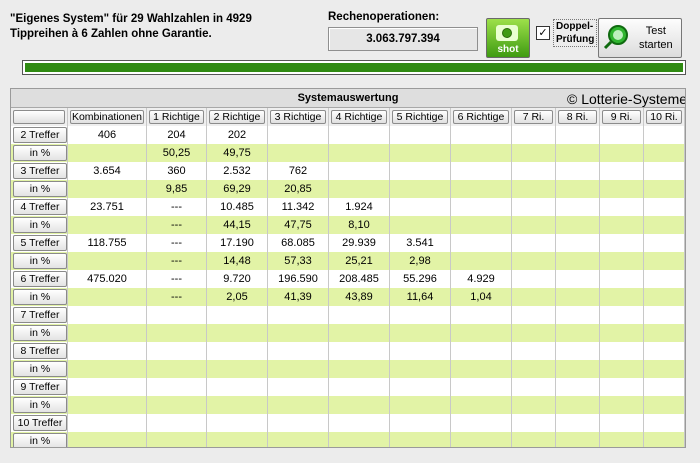  What do you see at coordinates (543, 33) in the screenshot?
I see `double-check-checkbox: ✓` at bounding box center [543, 33].